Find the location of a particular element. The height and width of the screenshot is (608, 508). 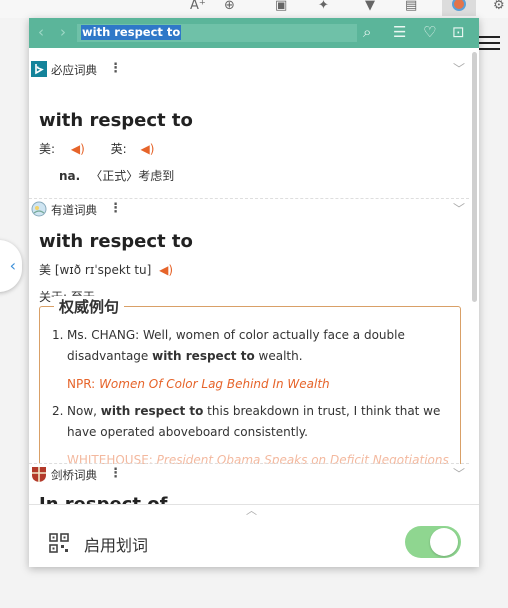

search-query-text: with respect to is located at coordinates (131, 32).